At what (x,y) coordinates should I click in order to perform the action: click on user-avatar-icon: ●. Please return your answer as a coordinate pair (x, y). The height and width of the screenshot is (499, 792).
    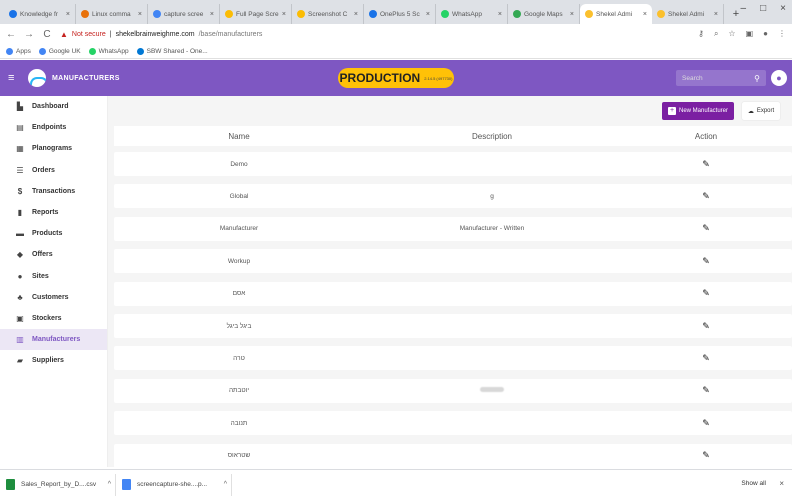
    Looking at the image, I should click on (779, 78).